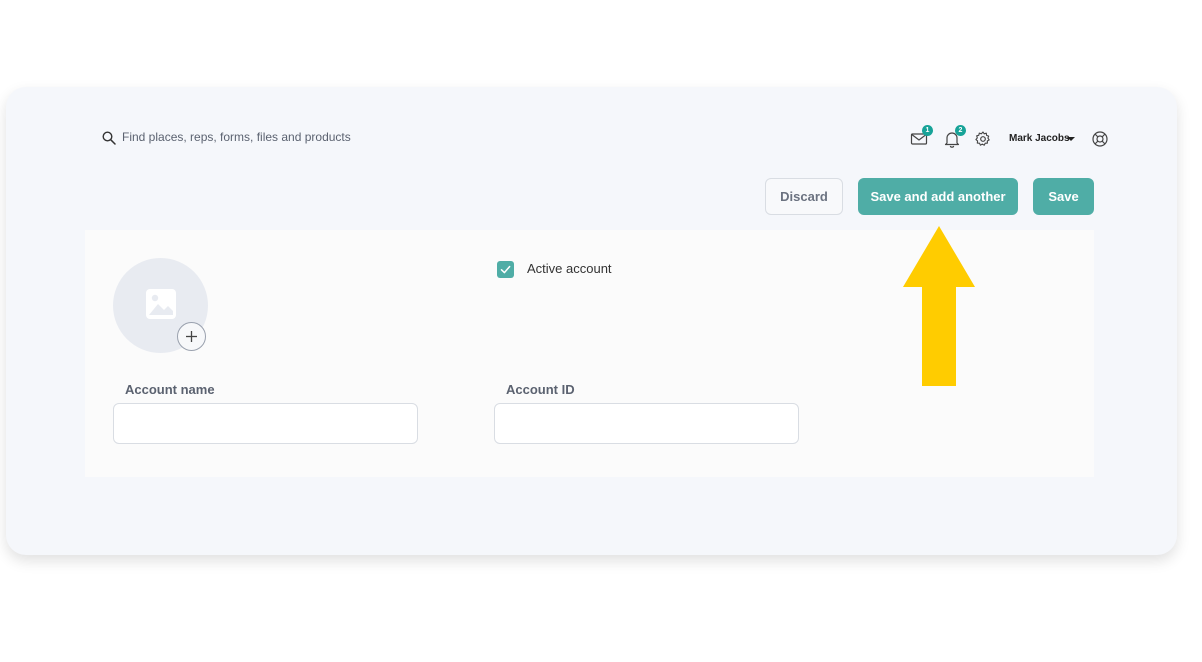  What do you see at coordinates (646, 423) in the screenshot?
I see `account-id-input` at bounding box center [646, 423].